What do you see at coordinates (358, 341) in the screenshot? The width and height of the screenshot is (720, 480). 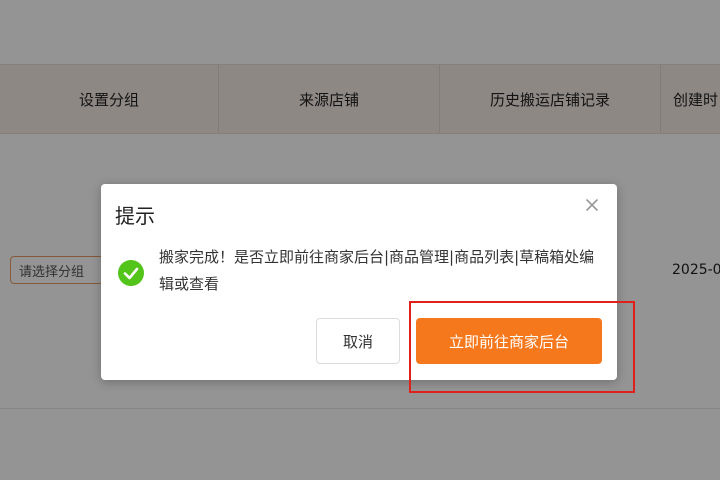 I see `cancel-button: 取消` at bounding box center [358, 341].